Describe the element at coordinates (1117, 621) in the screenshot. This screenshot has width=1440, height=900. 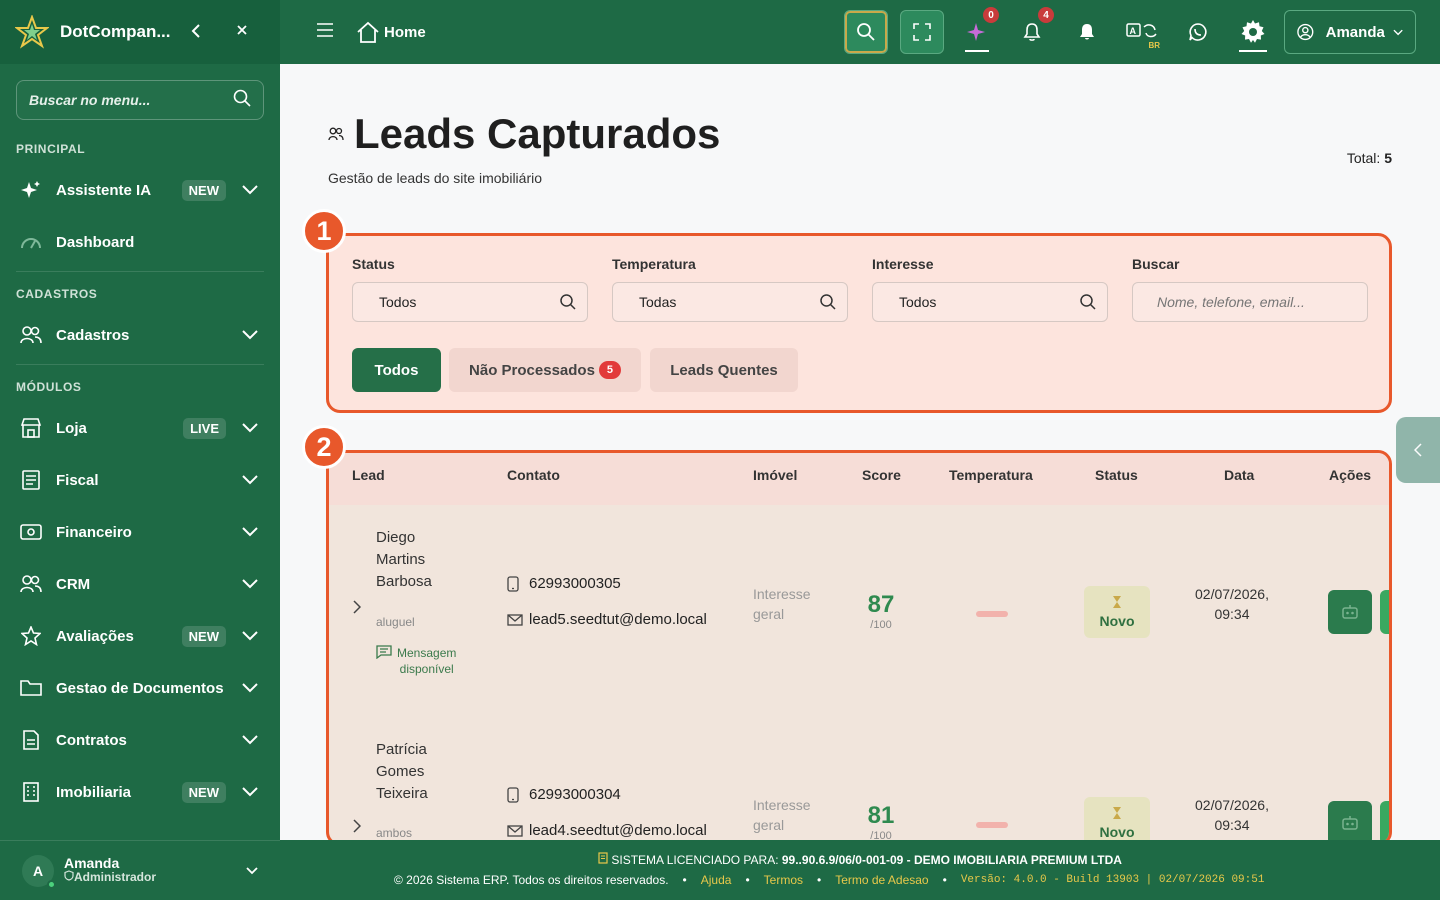
I see `status-label: Novo` at that location.